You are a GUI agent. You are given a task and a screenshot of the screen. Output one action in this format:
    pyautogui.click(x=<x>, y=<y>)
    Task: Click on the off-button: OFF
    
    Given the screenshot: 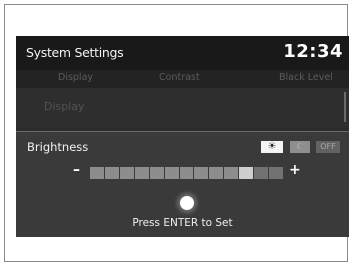 What is the action you would take?
    pyautogui.click(x=328, y=147)
    